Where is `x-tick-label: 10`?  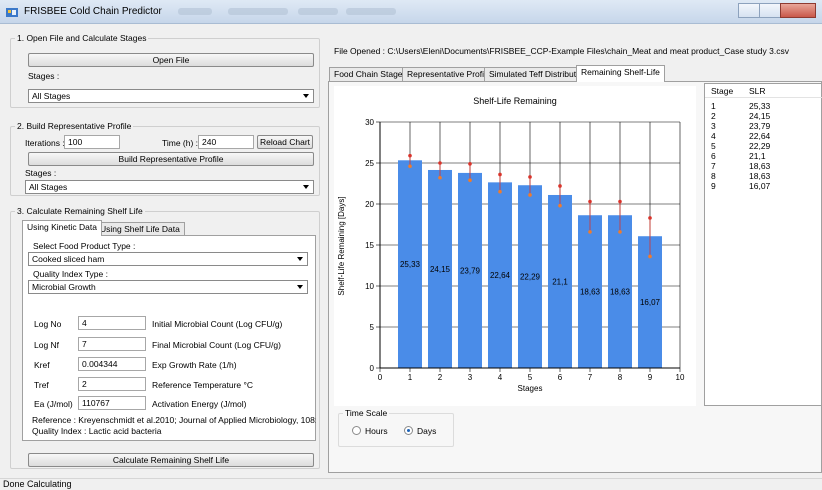 x-tick-label: 10 is located at coordinates (680, 377).